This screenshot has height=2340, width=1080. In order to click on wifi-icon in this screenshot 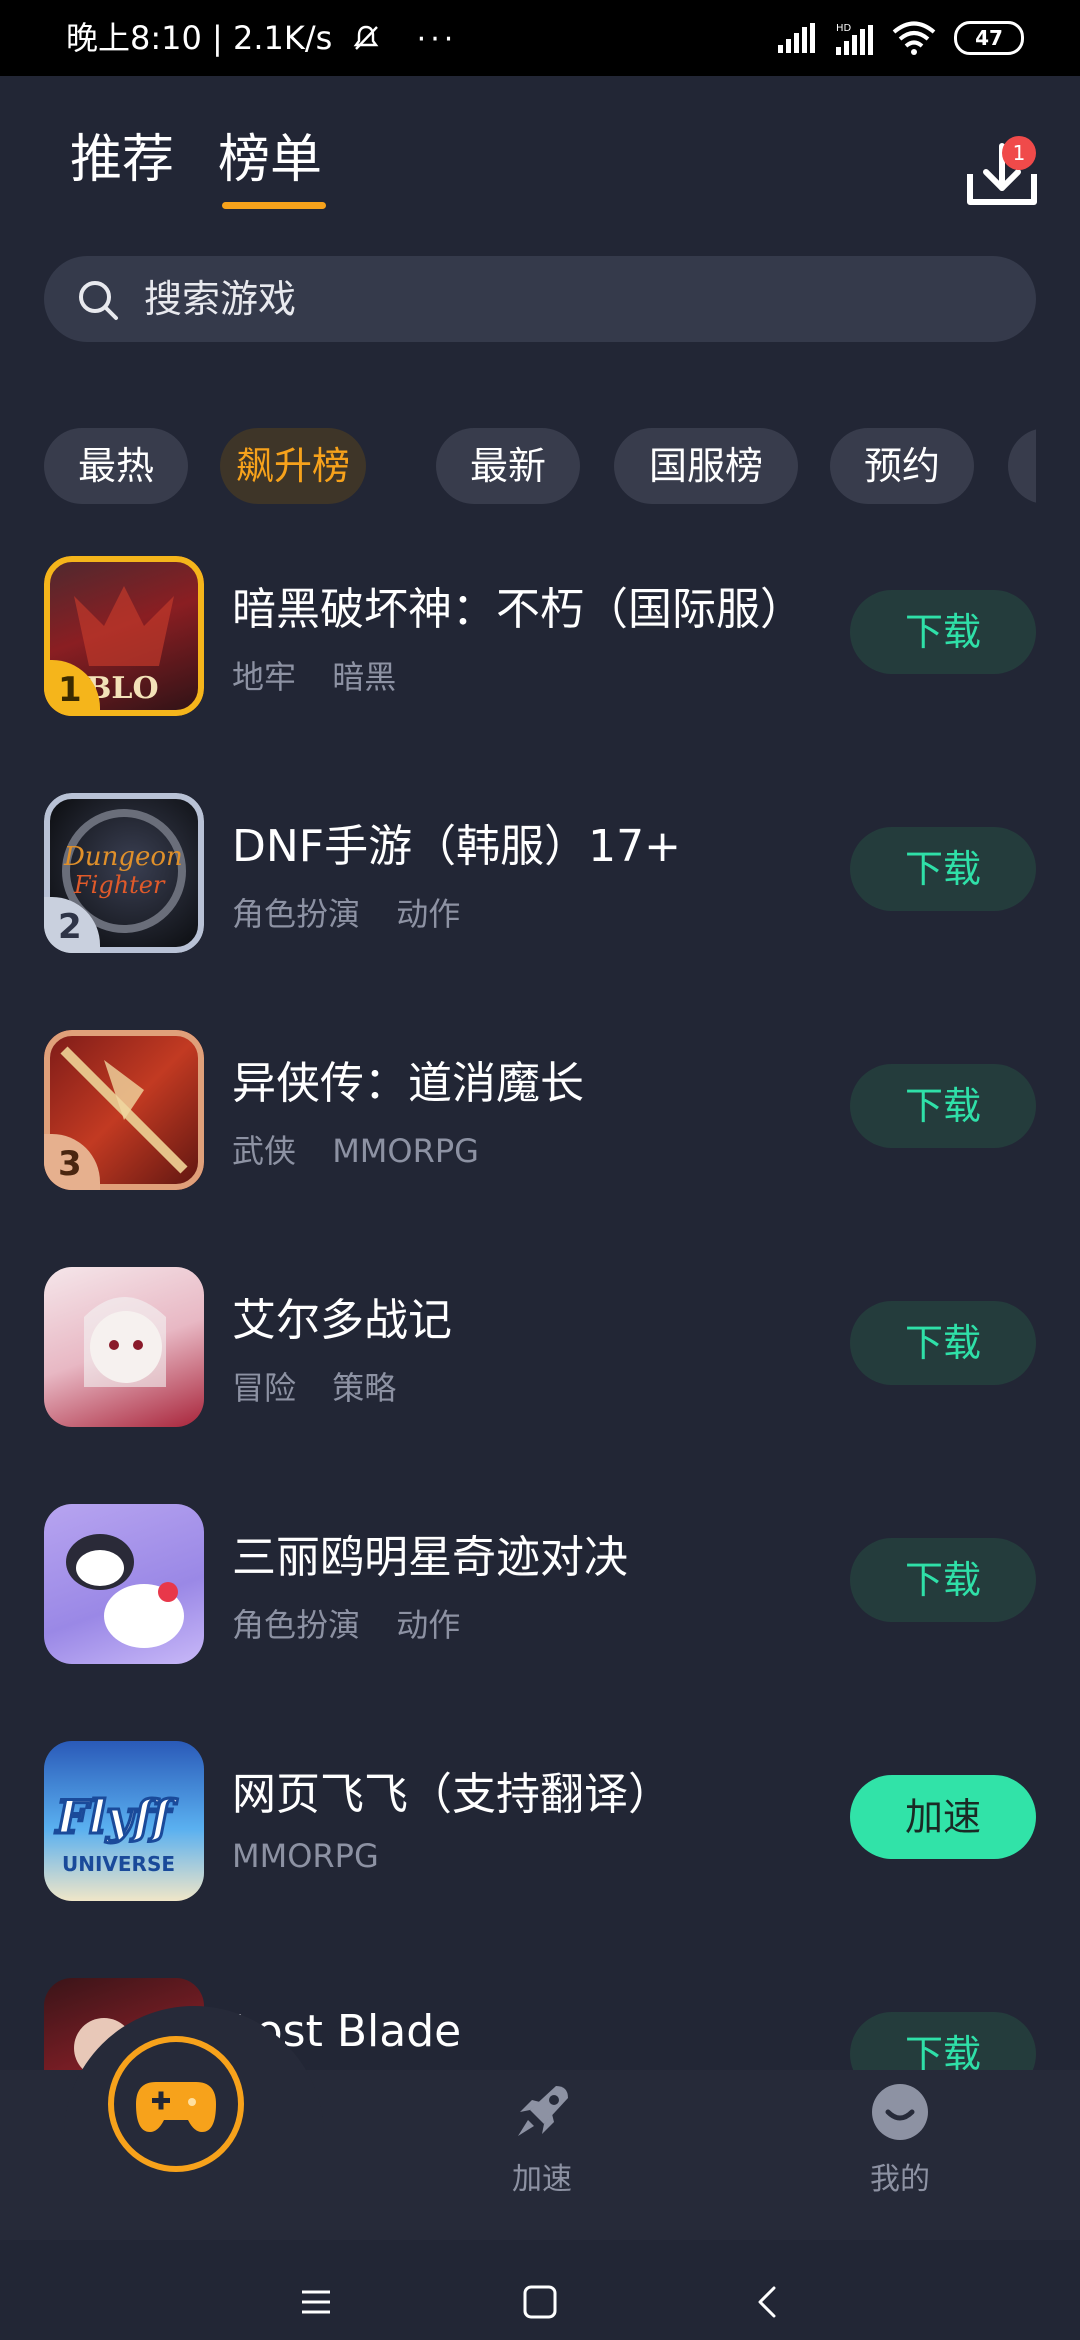, I will do `click(914, 38)`.